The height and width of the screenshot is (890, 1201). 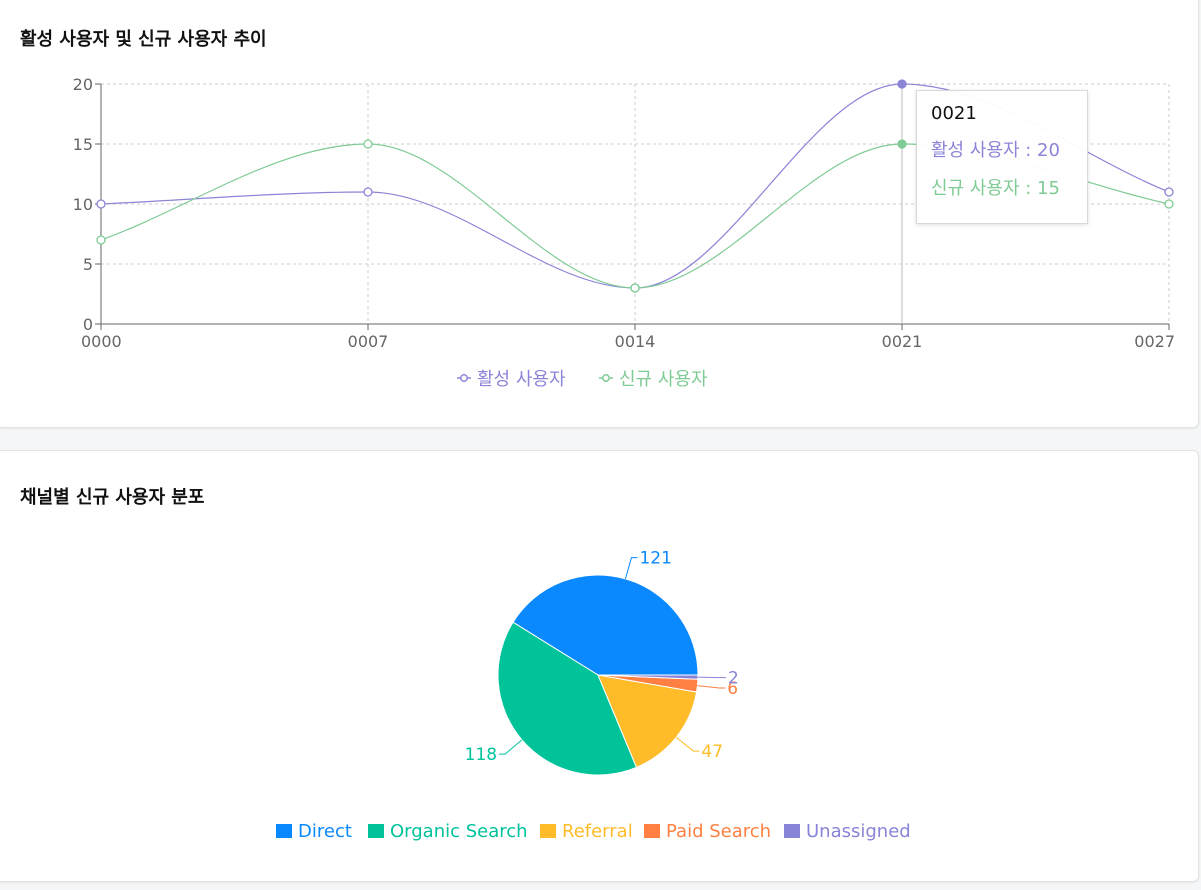 I want to click on pie-data-label: 2, so click(x=733, y=679).